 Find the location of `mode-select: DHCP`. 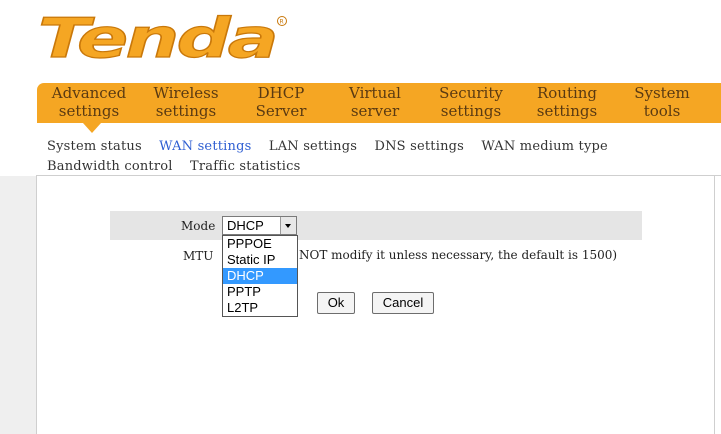

mode-select: DHCP is located at coordinates (259, 225).